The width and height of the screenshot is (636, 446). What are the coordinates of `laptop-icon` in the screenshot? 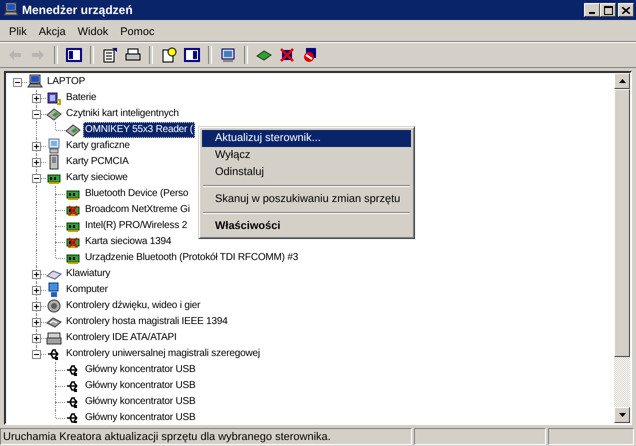 It's located at (35, 82).